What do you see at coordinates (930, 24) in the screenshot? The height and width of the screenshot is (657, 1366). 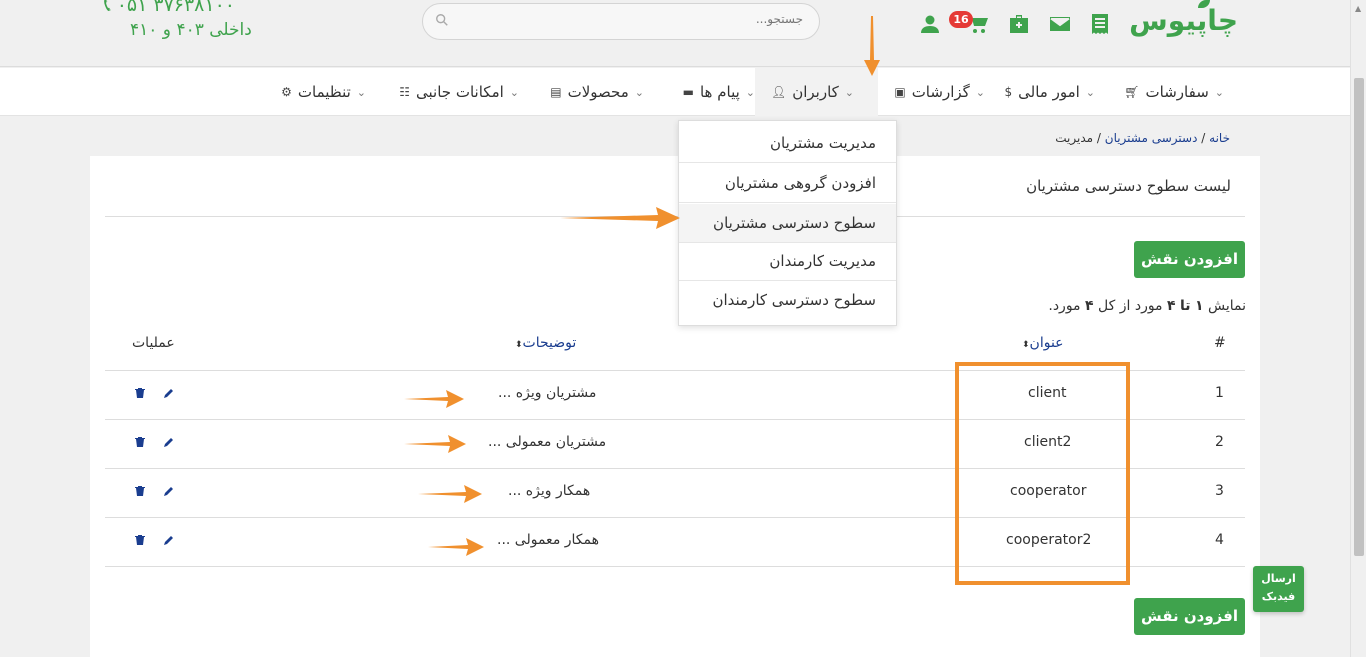 I see `user-icon` at bounding box center [930, 24].